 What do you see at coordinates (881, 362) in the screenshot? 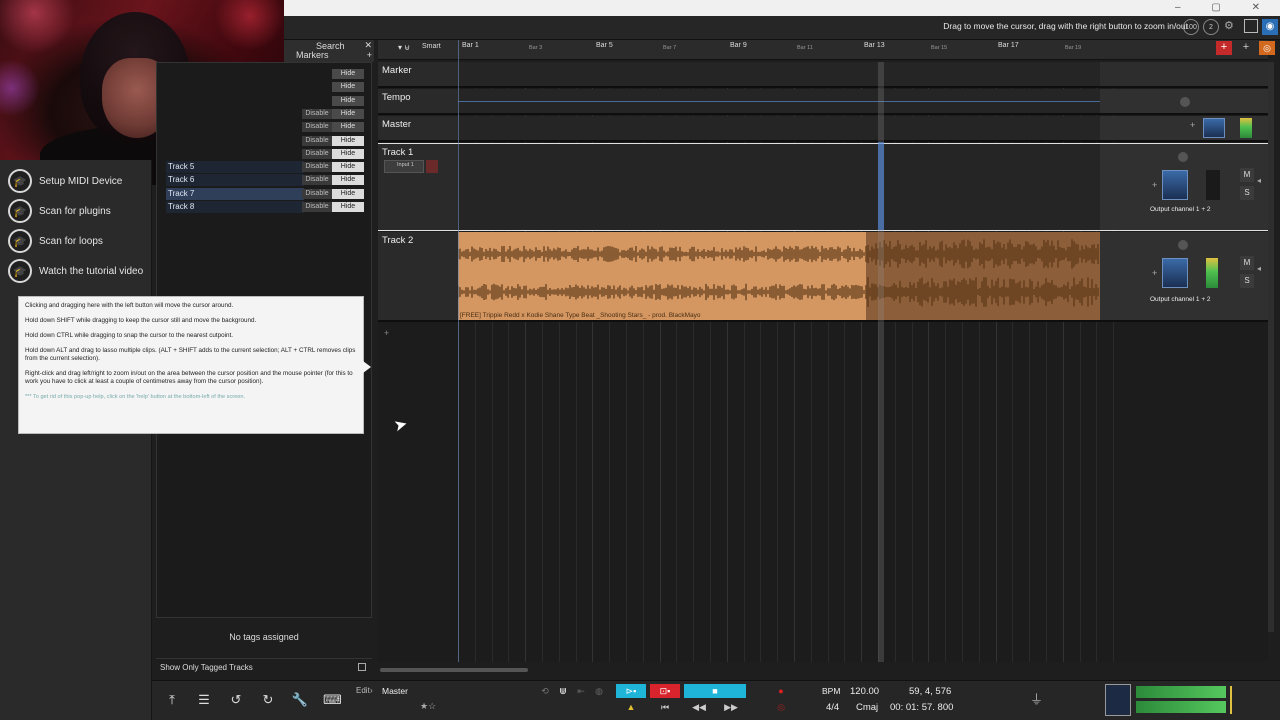
I see `playback-cursor` at bounding box center [881, 362].